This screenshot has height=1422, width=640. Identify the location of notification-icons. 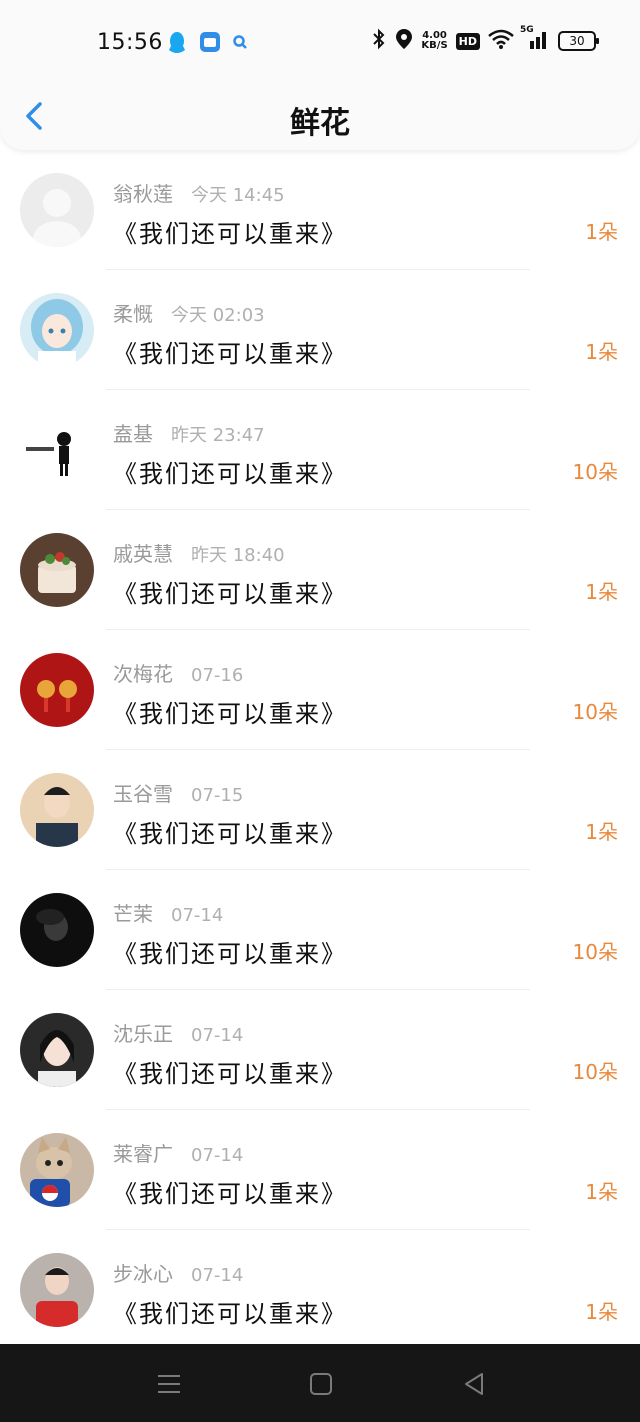
(207, 44).